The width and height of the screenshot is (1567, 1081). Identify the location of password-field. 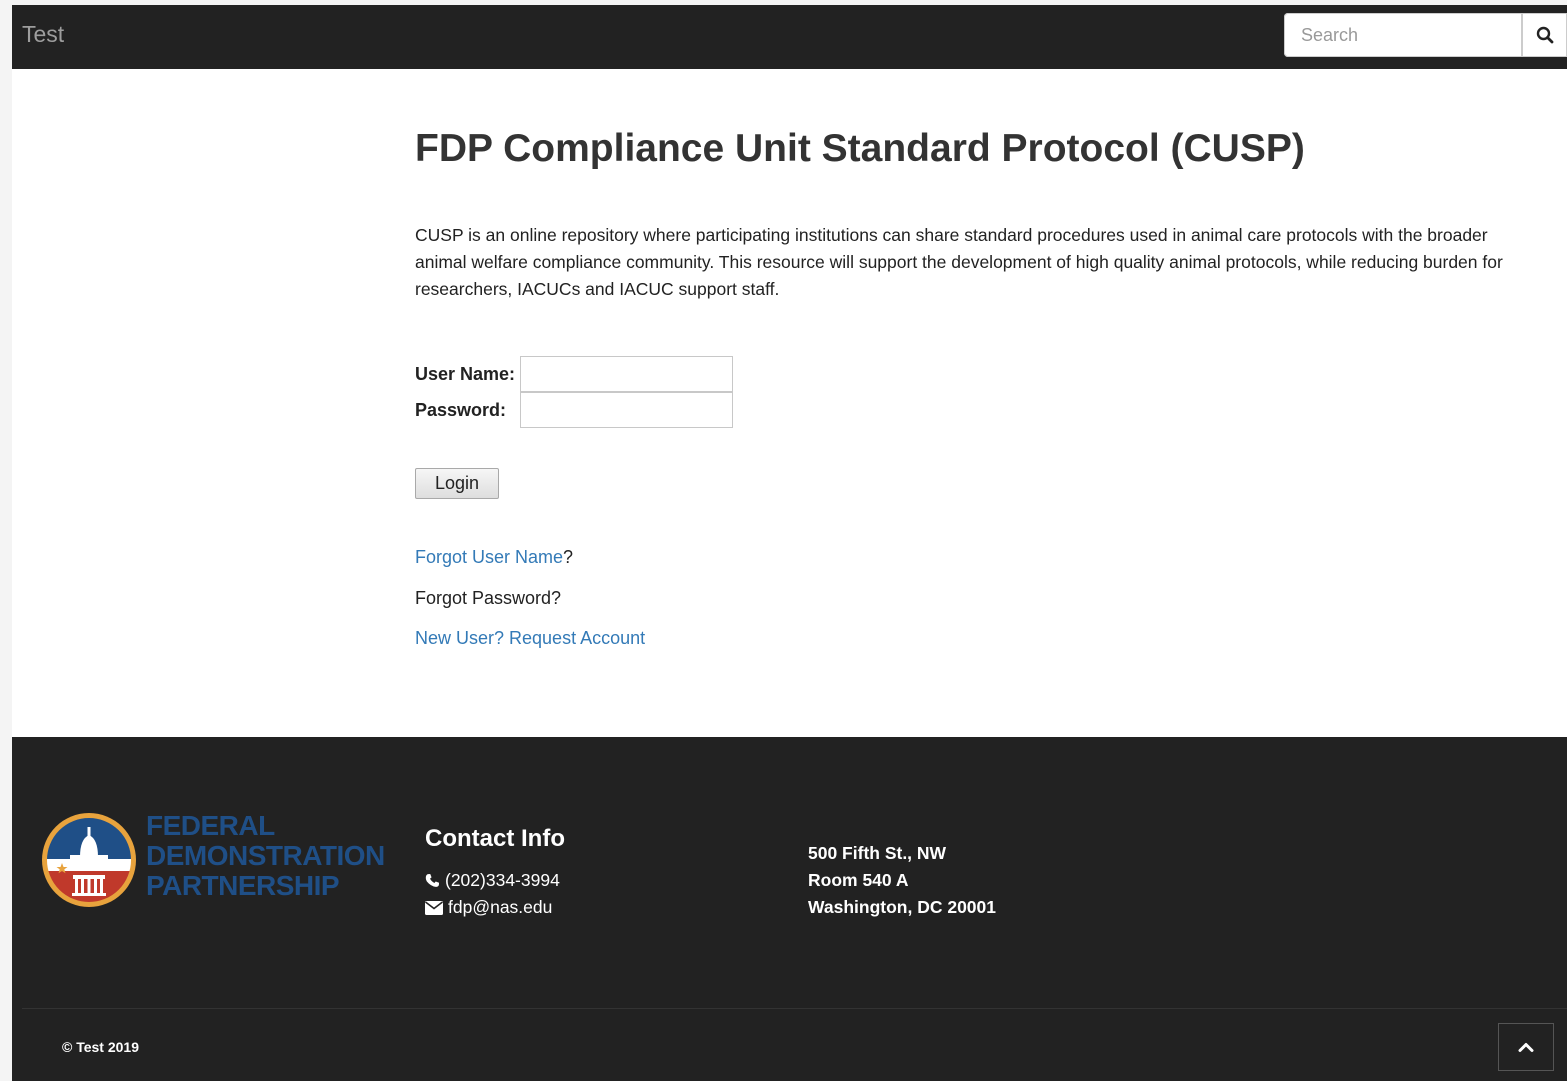
(626, 410).